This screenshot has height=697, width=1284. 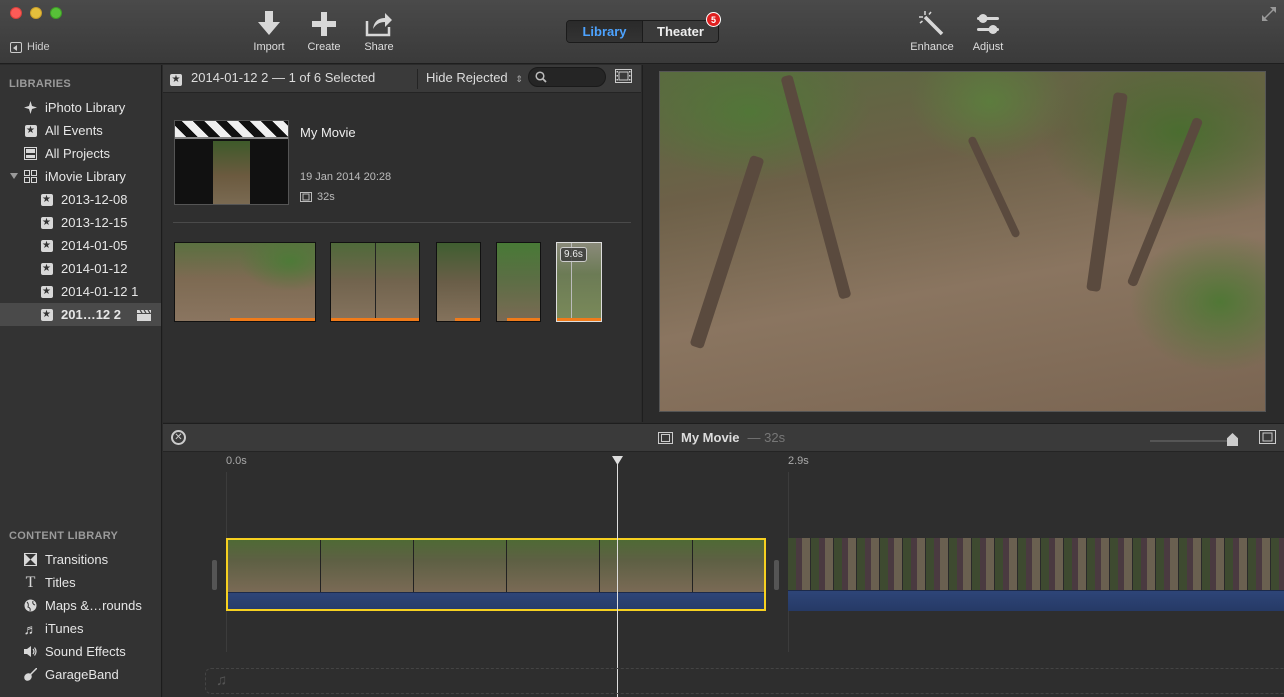 What do you see at coordinates (56, 13) in the screenshot?
I see `window-maximize-button` at bounding box center [56, 13].